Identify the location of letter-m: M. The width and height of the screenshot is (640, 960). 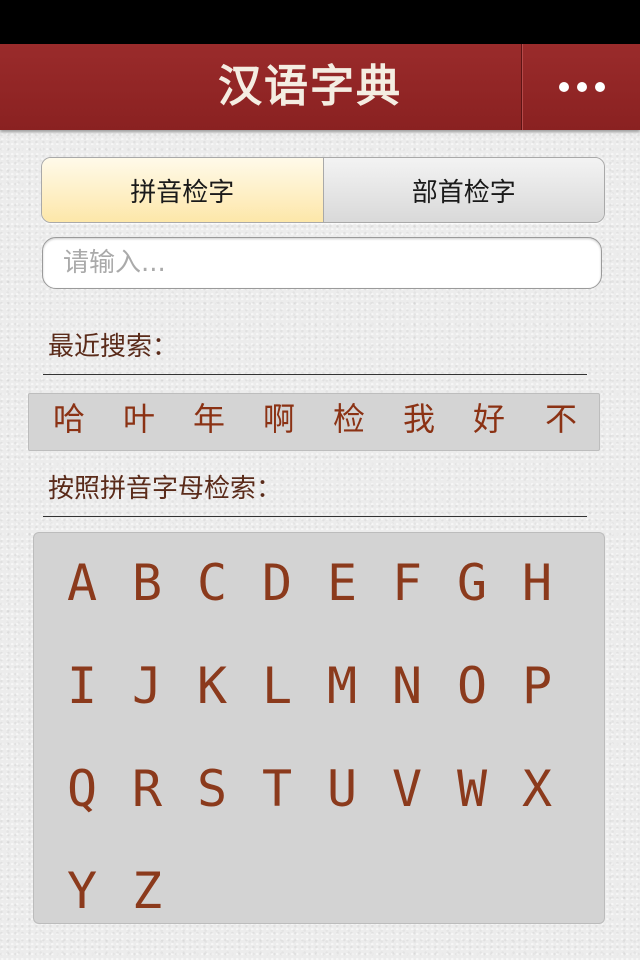
(342, 686).